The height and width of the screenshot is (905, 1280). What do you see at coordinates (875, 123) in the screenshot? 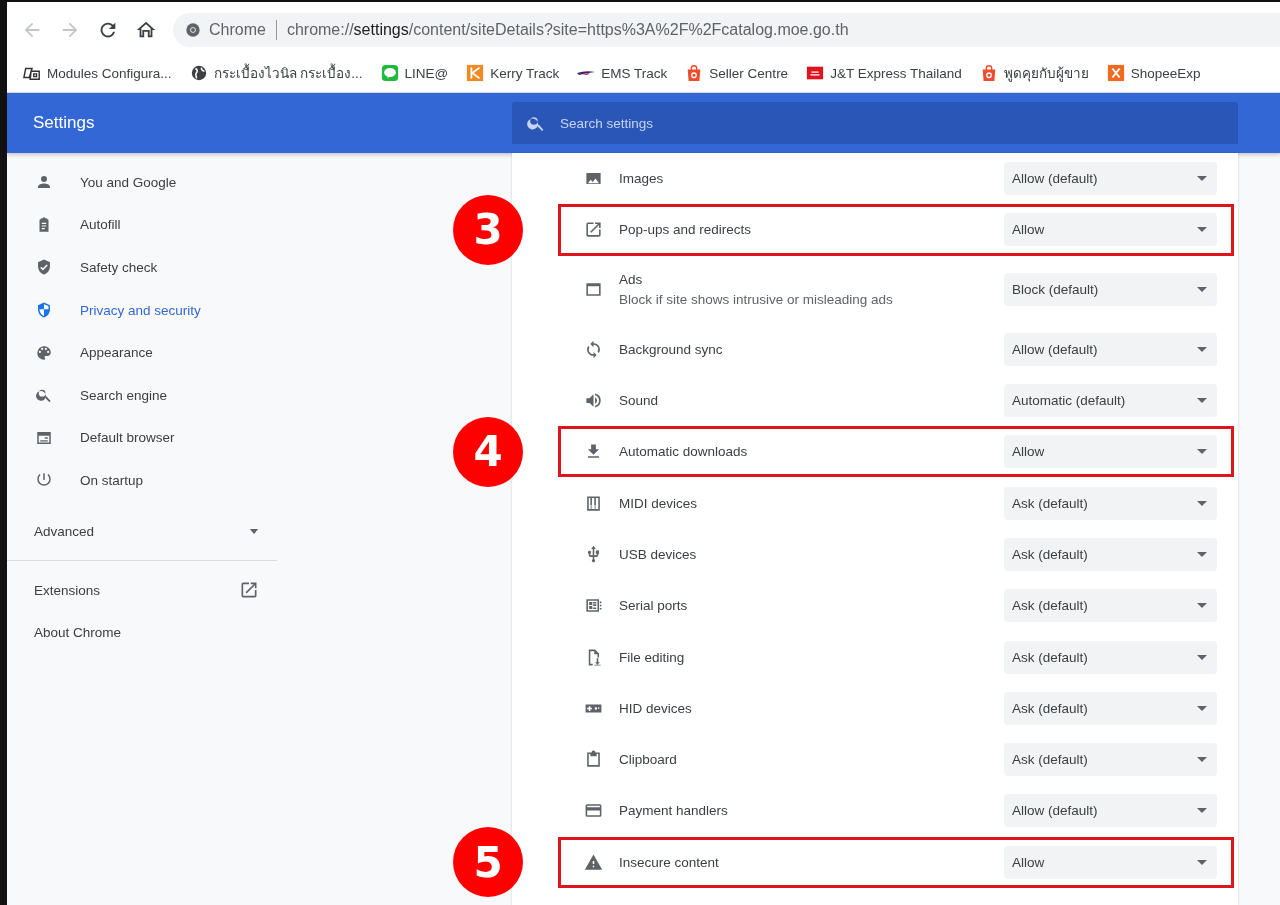
I see `search-field: Search settings` at bounding box center [875, 123].